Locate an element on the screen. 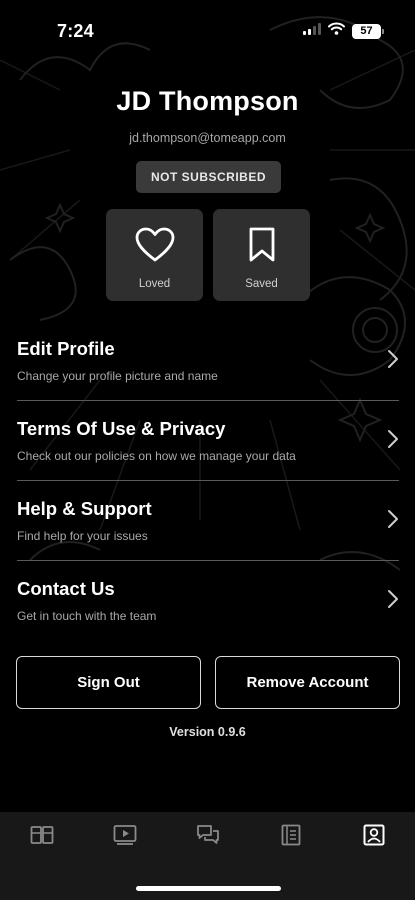  menu-item-contact-us: Contact Us Get in touch with the team is located at coordinates (208, 601).